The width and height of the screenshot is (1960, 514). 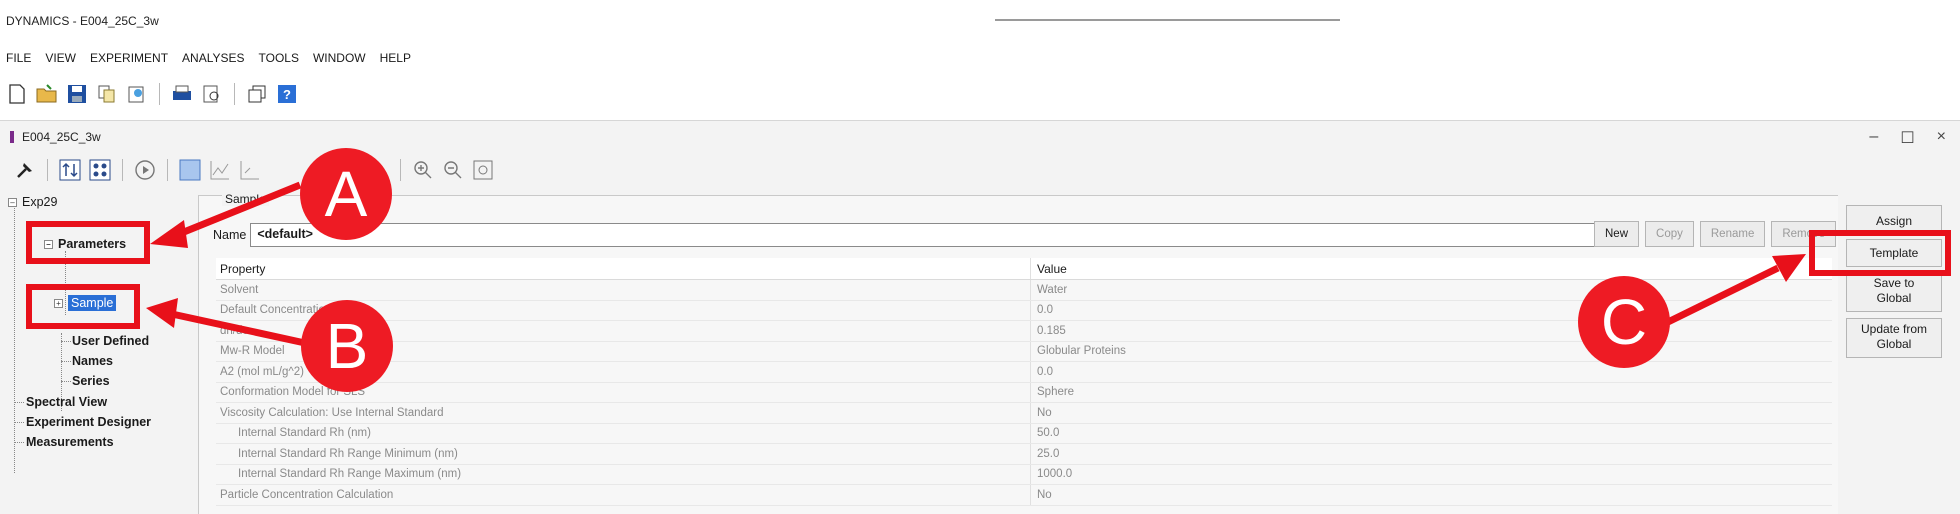 What do you see at coordinates (1732, 234) in the screenshot?
I see `rename-button: Rename` at bounding box center [1732, 234].